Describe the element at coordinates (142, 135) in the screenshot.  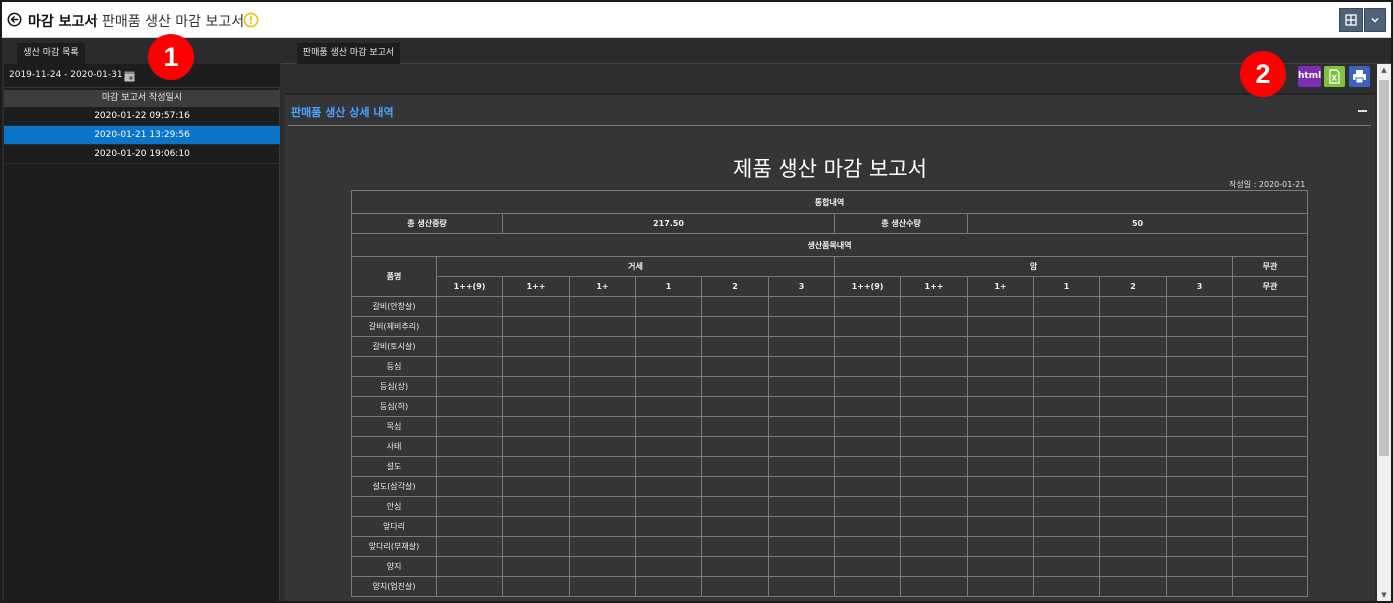
I see `list-item-selected: 2020-01-21 13:29:56` at that location.